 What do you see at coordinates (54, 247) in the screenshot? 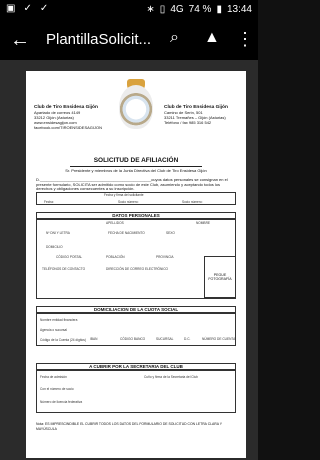
I see `field-address: DOMICILIO` at bounding box center [54, 247].